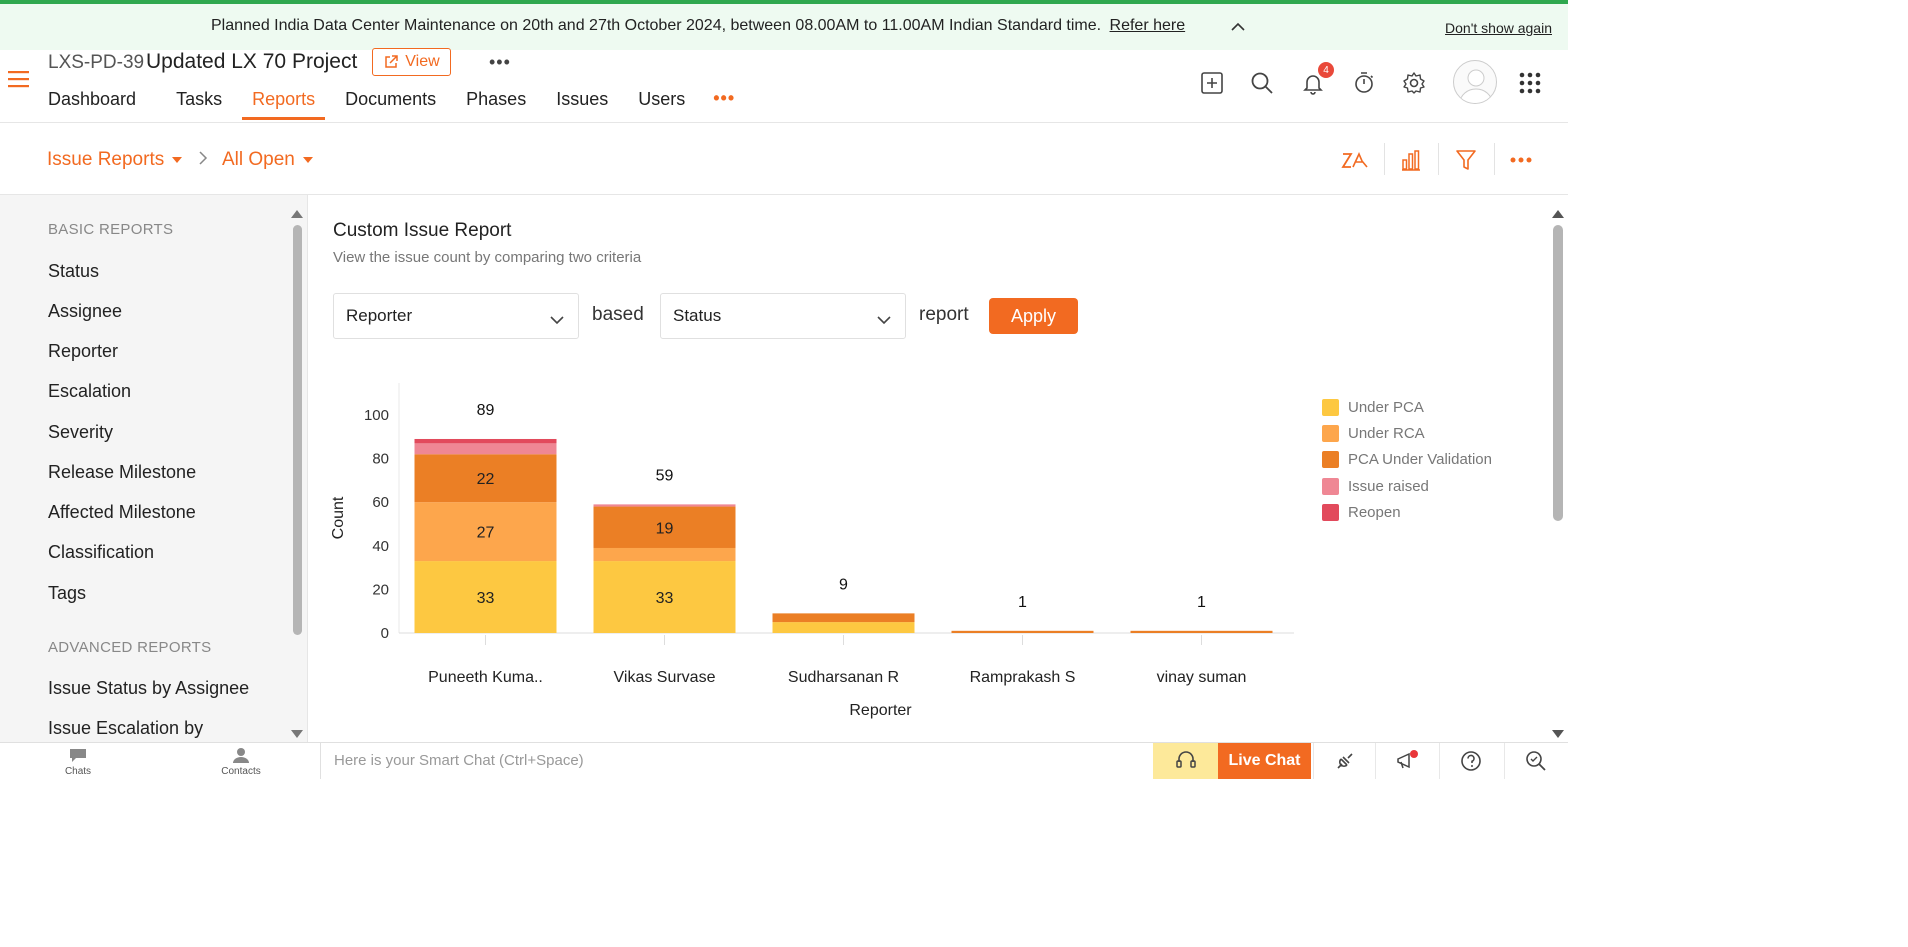  Describe the element at coordinates (338, 517) in the screenshot. I see `y-axis-title: Count` at that location.